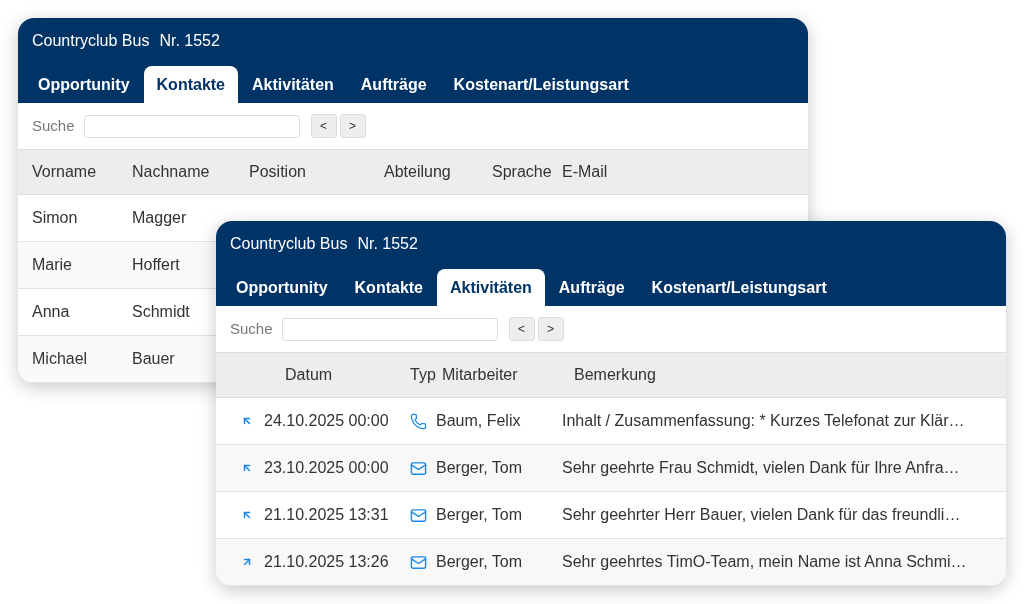 Image resolution: width=1024 pixels, height=604 pixels. I want to click on column-header: Typ, so click(423, 374).